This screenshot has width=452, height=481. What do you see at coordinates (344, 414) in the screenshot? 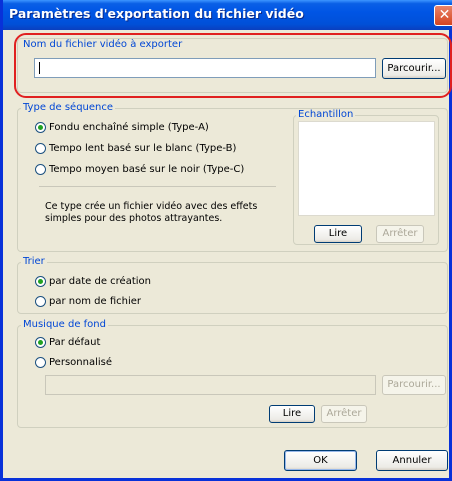
I see `music-stop-button: Arrêter` at bounding box center [344, 414].